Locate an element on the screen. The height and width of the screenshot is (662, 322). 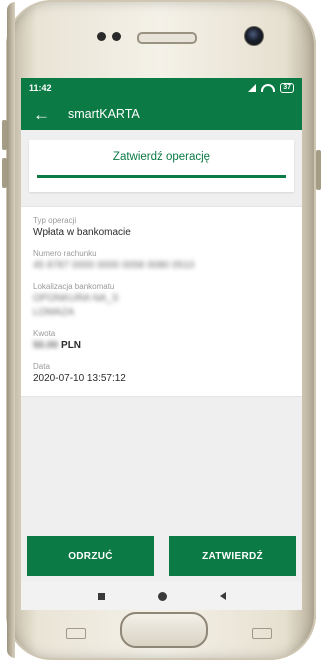
atm-location-label: Lokalizacja bankomatu is located at coordinates (74, 286).